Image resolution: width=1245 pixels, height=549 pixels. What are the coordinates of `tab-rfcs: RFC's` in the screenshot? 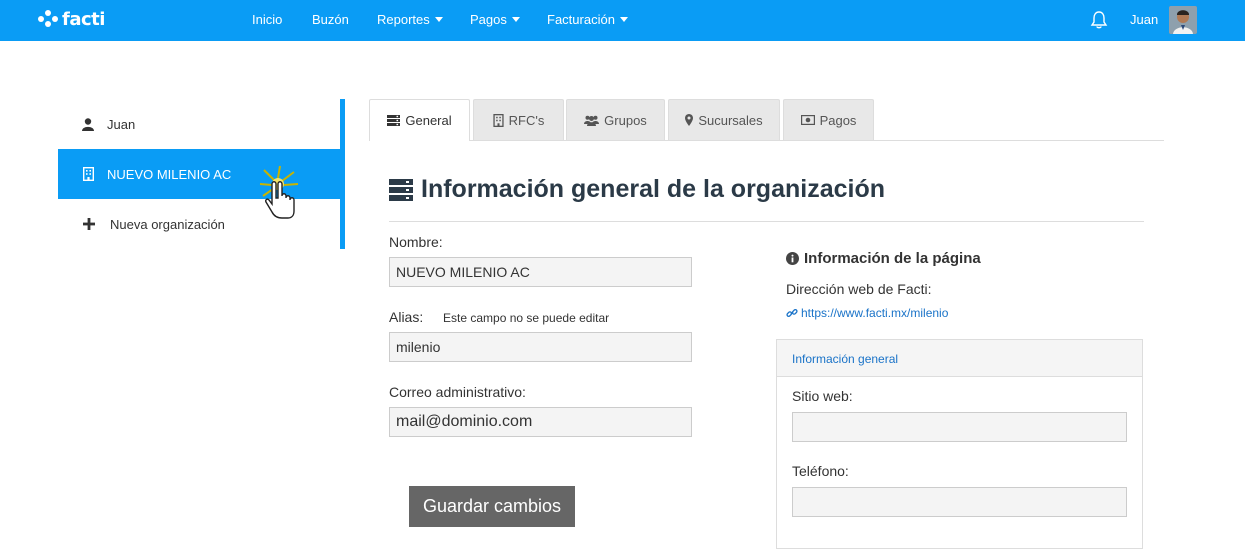 It's located at (518, 119).